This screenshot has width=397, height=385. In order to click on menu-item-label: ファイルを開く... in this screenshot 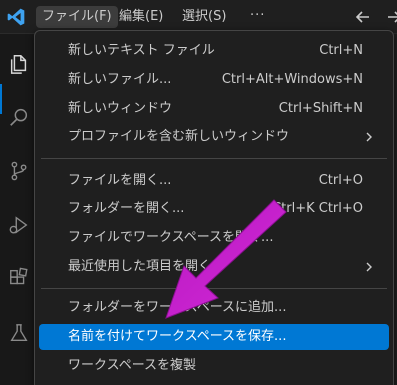, I will do `click(120, 180)`.